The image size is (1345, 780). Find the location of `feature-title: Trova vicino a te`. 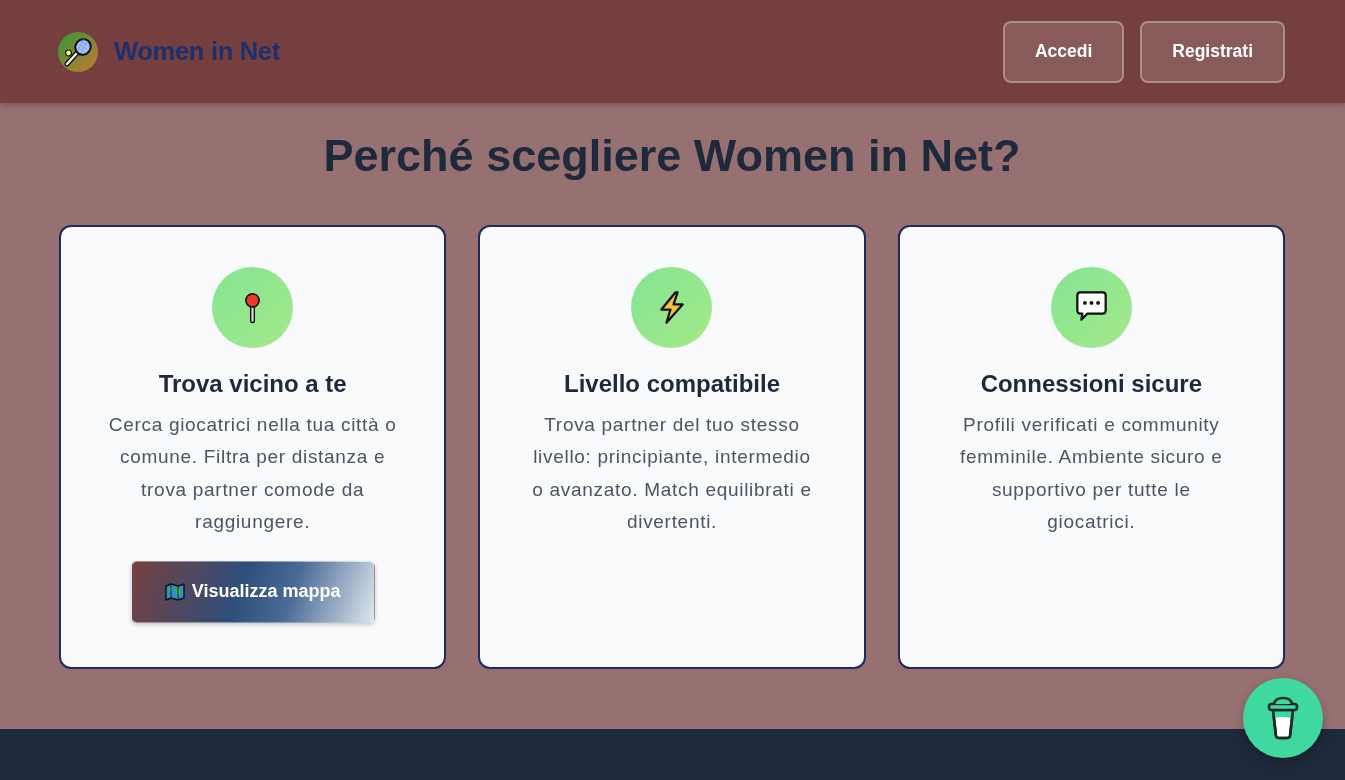

feature-title: Trova vicino a te is located at coordinates (252, 384).